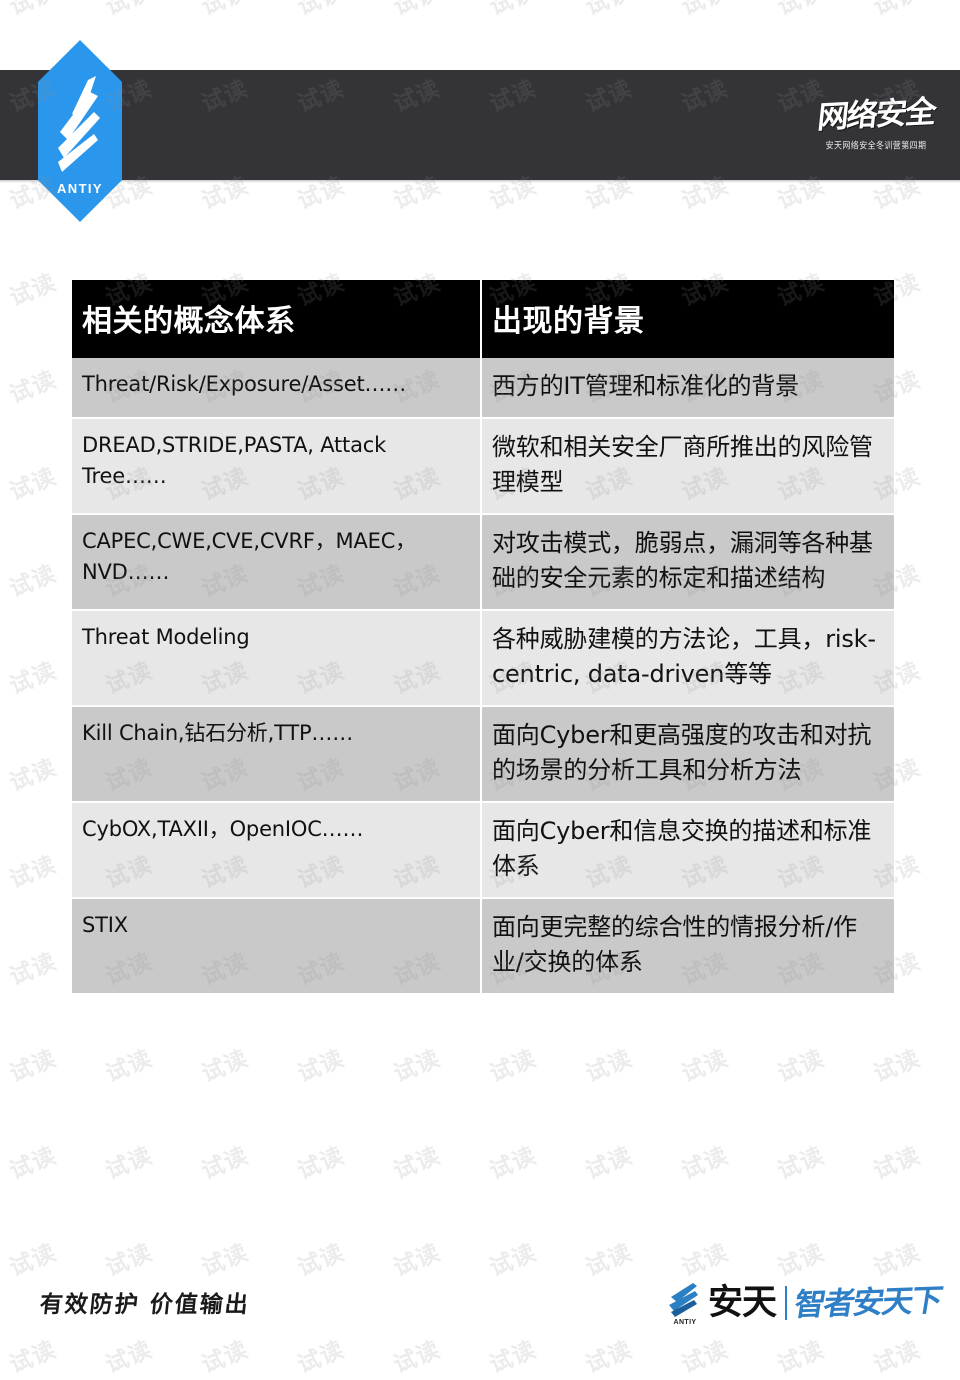 The height and width of the screenshot is (1380, 960). I want to click on calligraphy-emblem: 网络安全 安天网络安全冬训营第四期, so click(876, 125).